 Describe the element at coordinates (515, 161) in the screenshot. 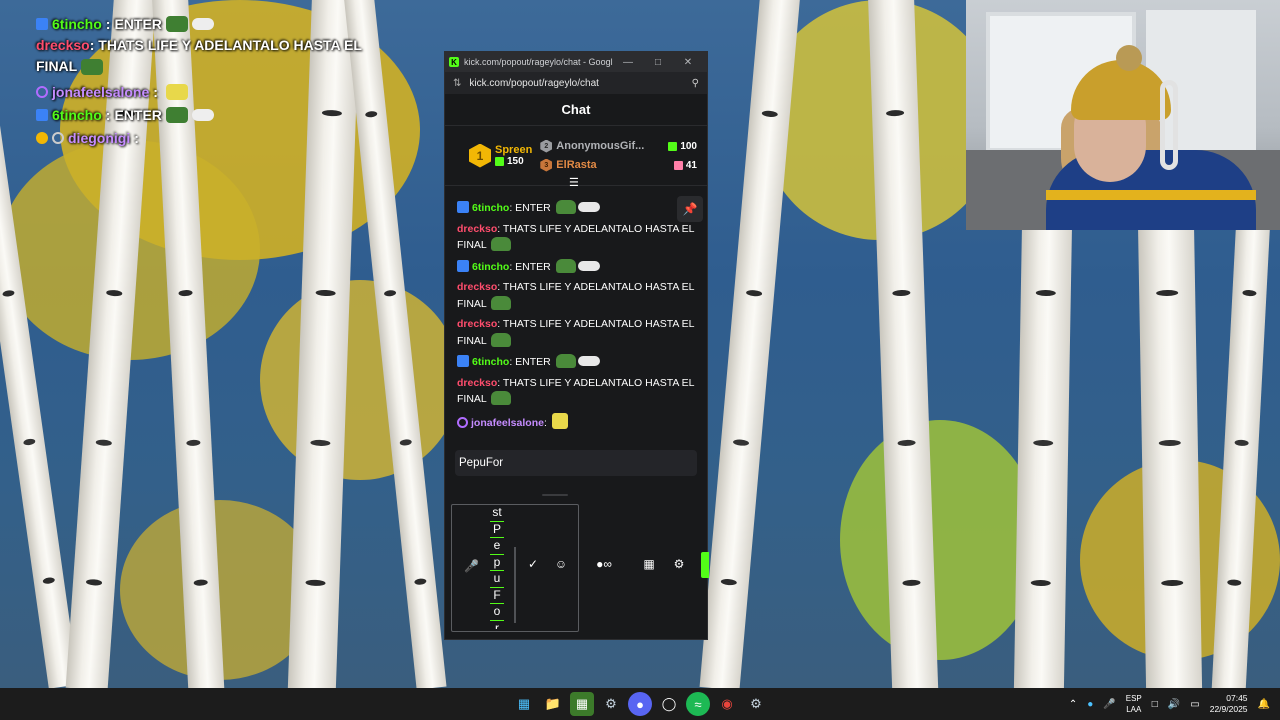

I see `leaderboard-count: 150` at that location.